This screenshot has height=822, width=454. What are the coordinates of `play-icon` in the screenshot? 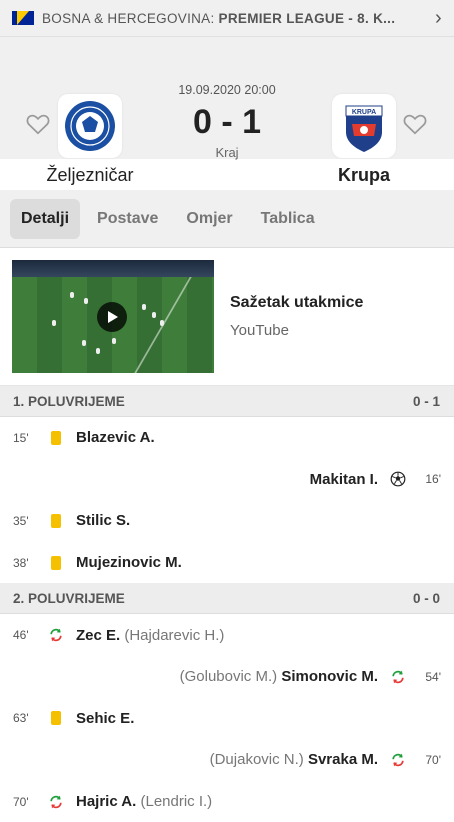 It's located at (112, 317).